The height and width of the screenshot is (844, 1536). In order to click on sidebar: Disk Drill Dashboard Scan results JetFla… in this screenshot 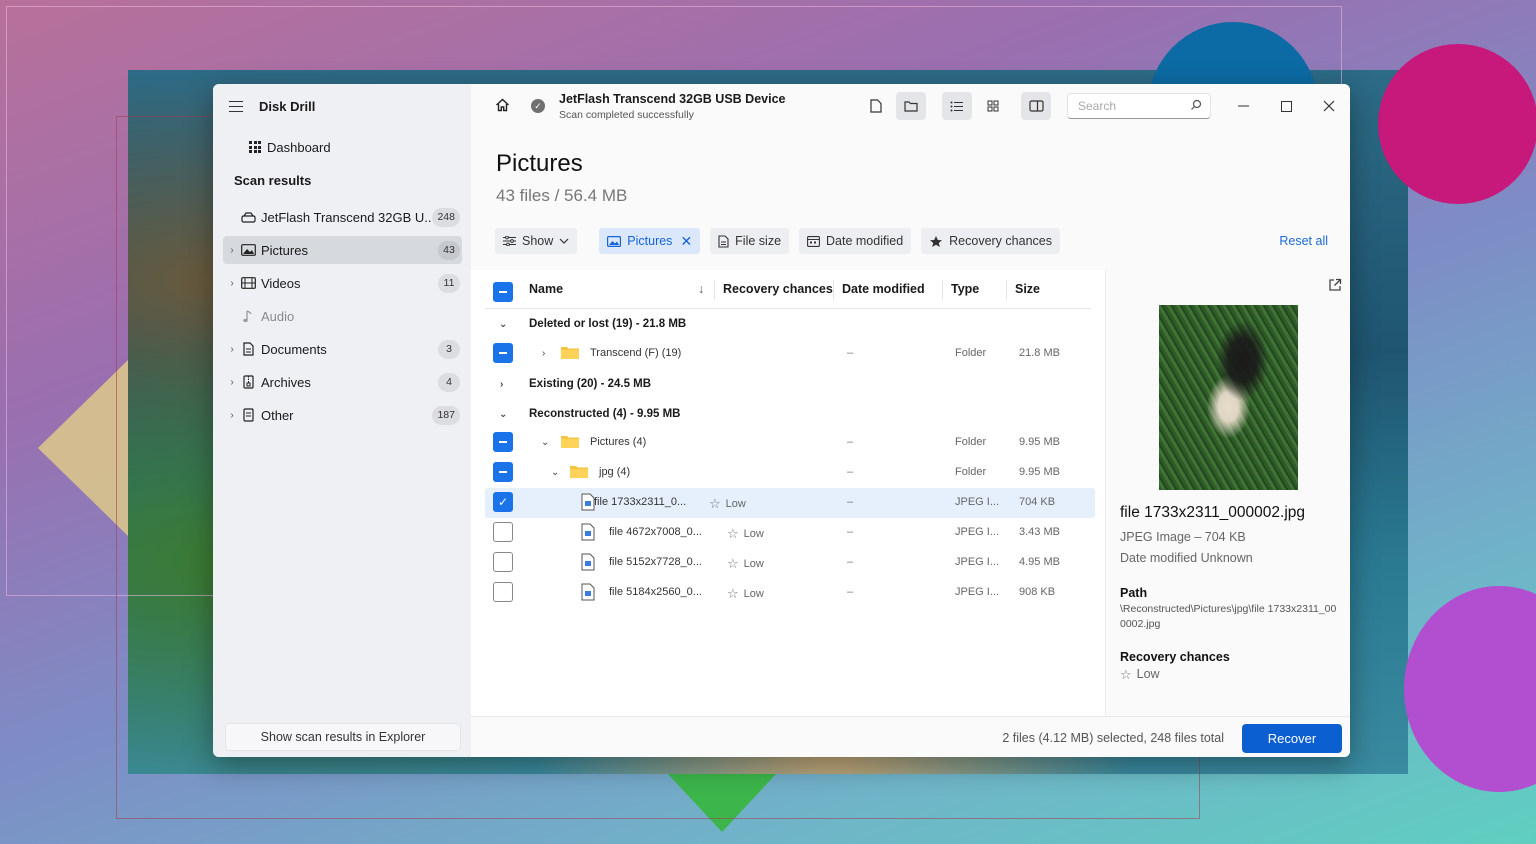, I will do `click(342, 420)`.